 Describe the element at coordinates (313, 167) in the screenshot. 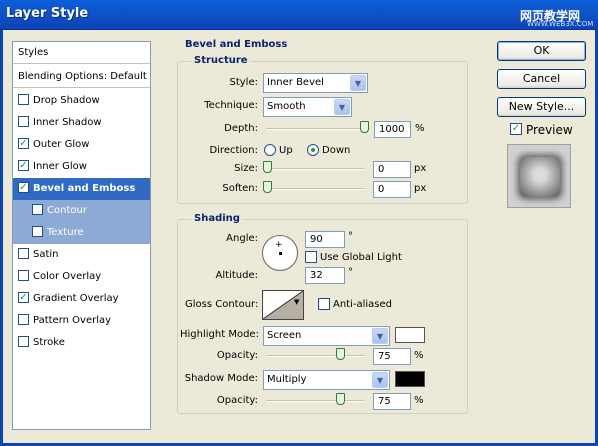

I see `size-slider` at that location.